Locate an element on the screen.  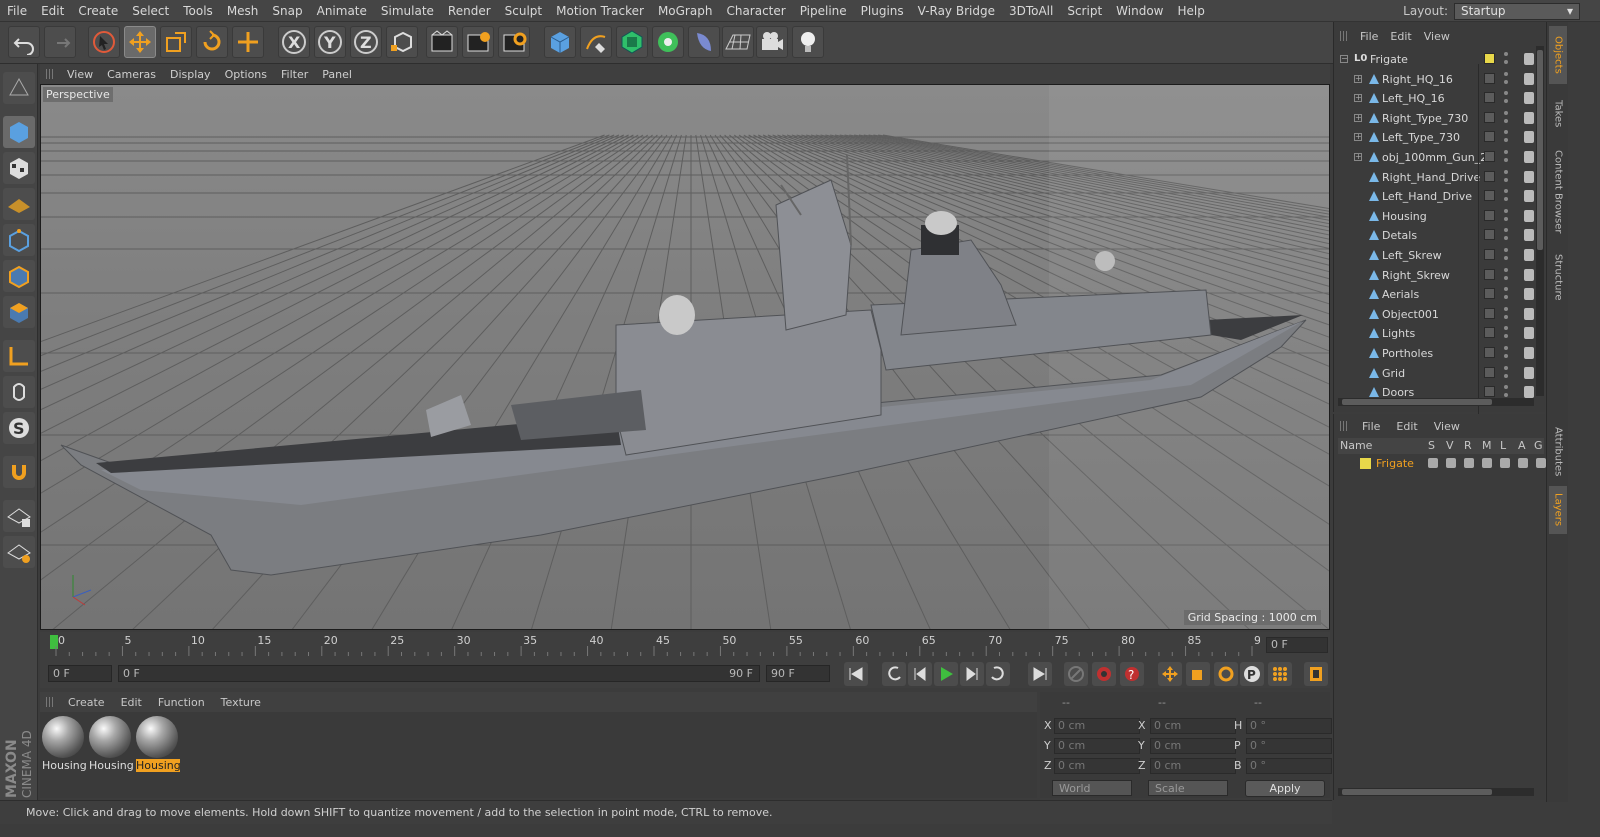
keyframe-selection-button: ? is located at coordinates (1132, 674).